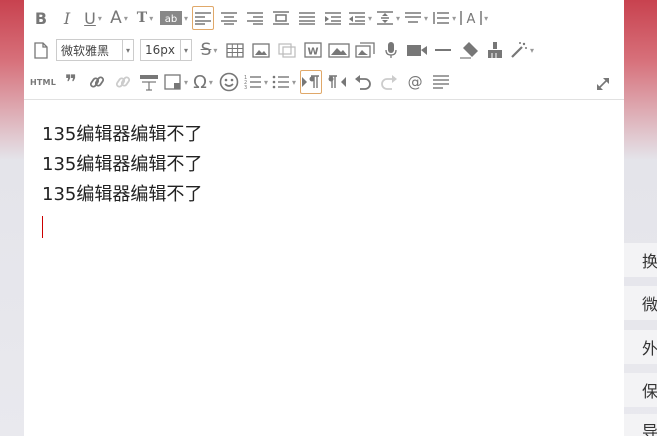 The image size is (657, 436). Describe the element at coordinates (41, 18) in the screenshot. I see `bold-button: B` at that location.